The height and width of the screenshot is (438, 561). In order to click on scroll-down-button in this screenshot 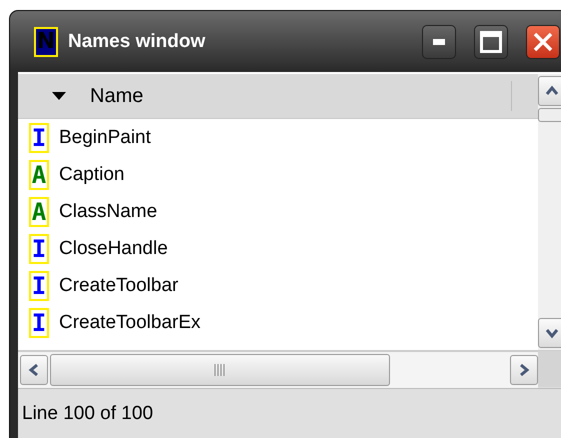, I will do `click(549, 333)`.